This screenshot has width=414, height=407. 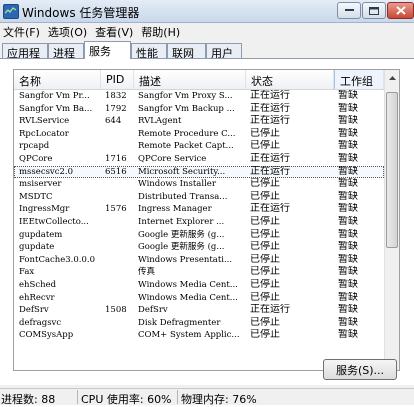 What do you see at coordinates (177, 184) in the screenshot?
I see `service-description: Windows Installer` at bounding box center [177, 184].